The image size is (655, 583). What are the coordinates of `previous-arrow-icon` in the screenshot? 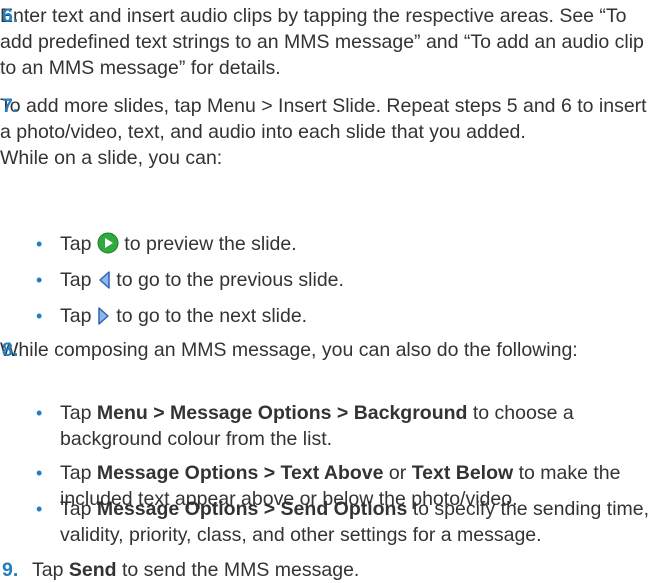 It's located at (104, 283).